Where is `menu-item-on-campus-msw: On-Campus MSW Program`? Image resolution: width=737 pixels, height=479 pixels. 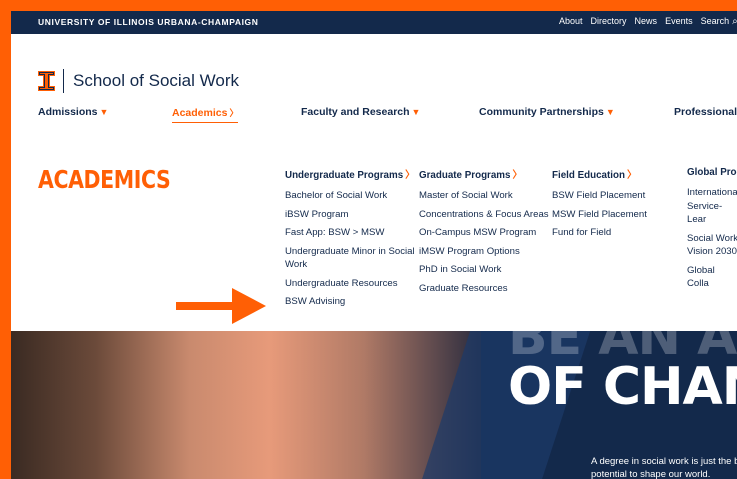 menu-item-on-campus-msw: On-Campus MSW Program is located at coordinates (484, 233).